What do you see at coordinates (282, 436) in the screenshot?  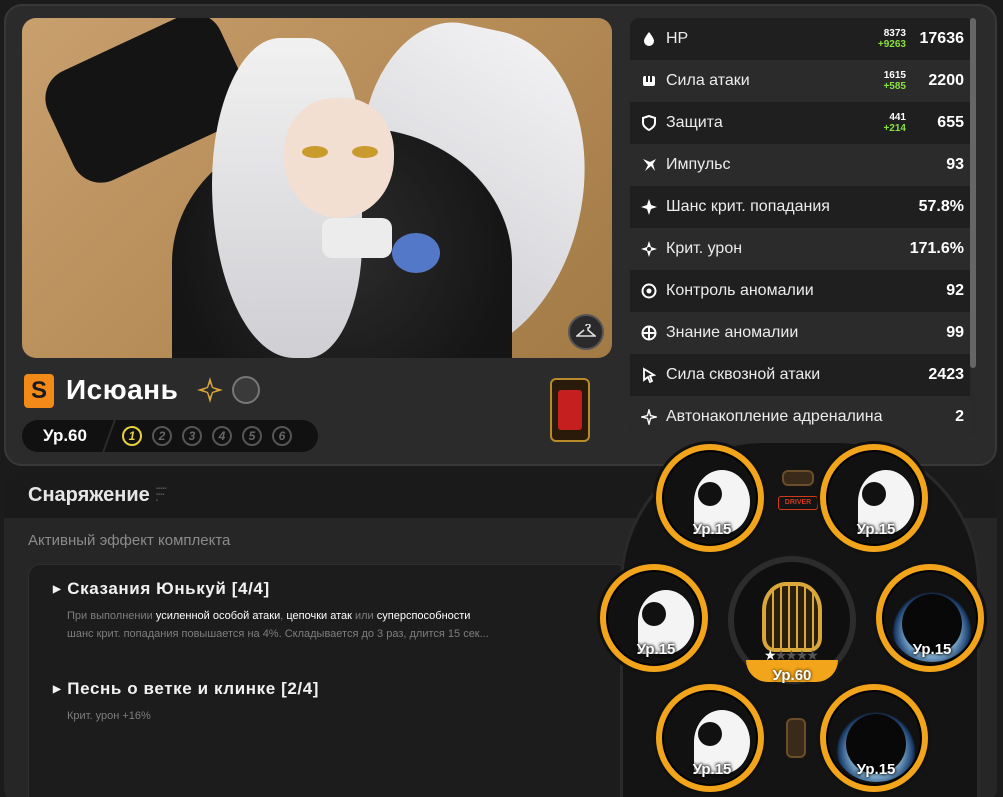 I see `mindscape-6: 6` at bounding box center [282, 436].